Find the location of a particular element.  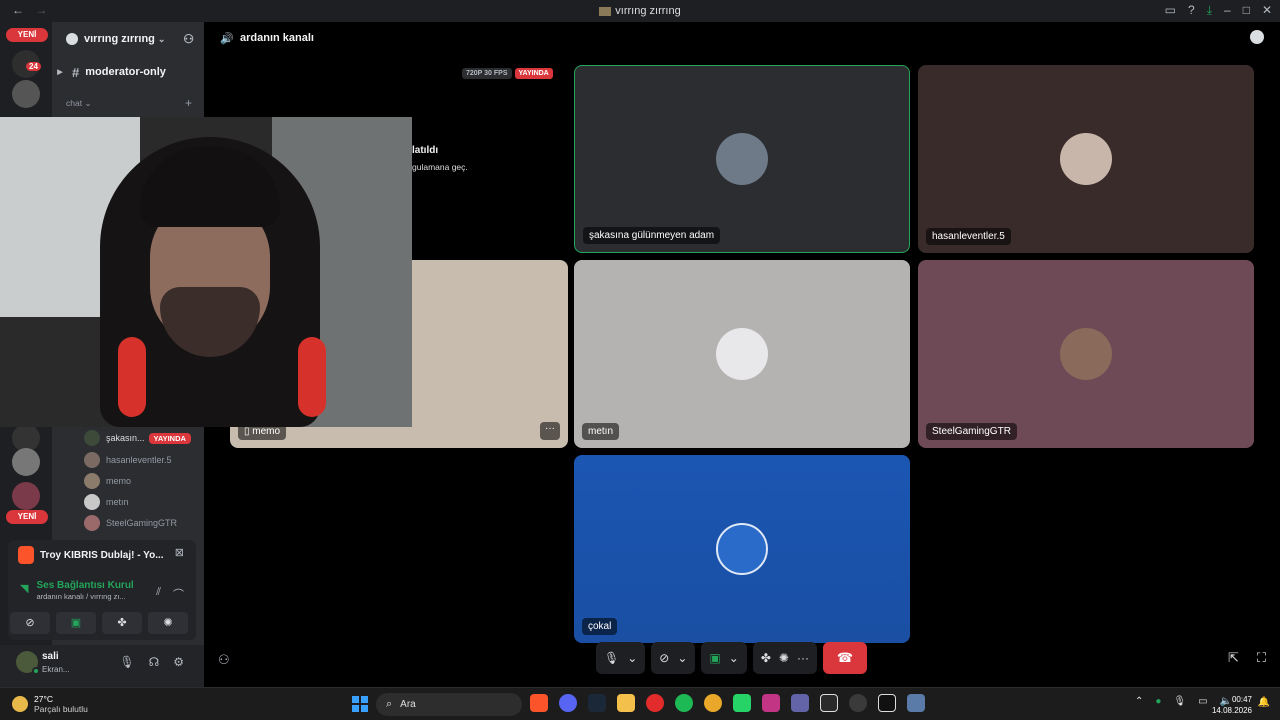

new-badge-bottom: YENİ is located at coordinates (27, 517).